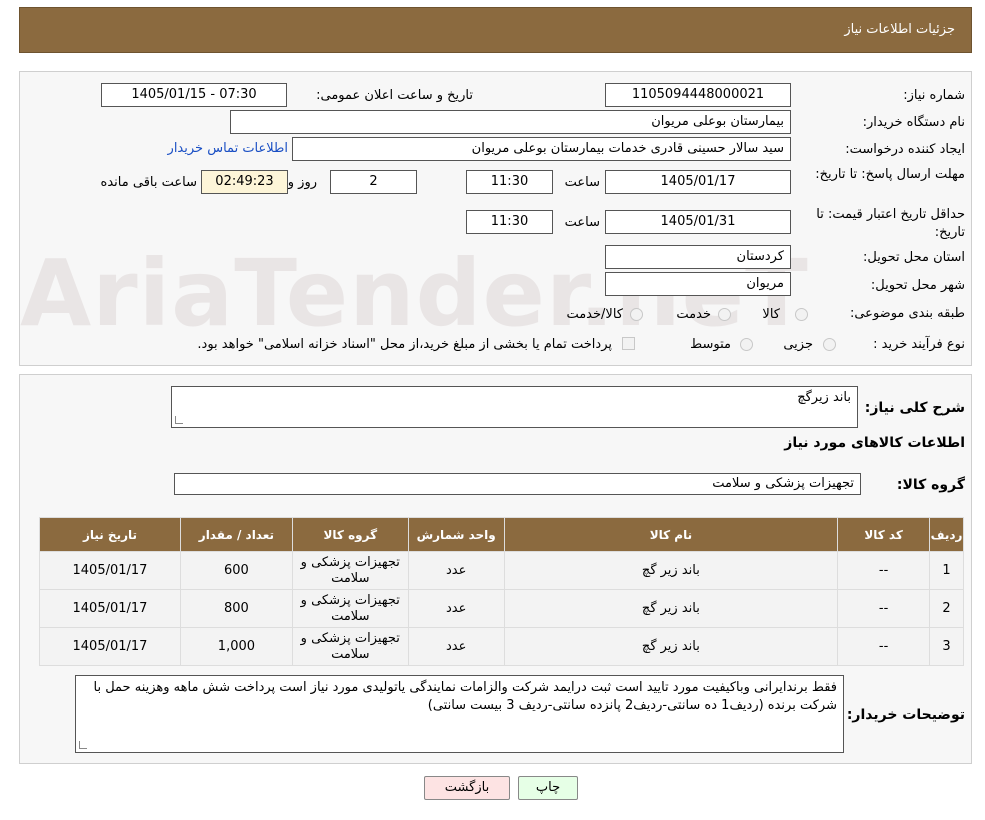  What do you see at coordinates (829, 344) in the screenshot?
I see `process-radio-minor` at bounding box center [829, 344].